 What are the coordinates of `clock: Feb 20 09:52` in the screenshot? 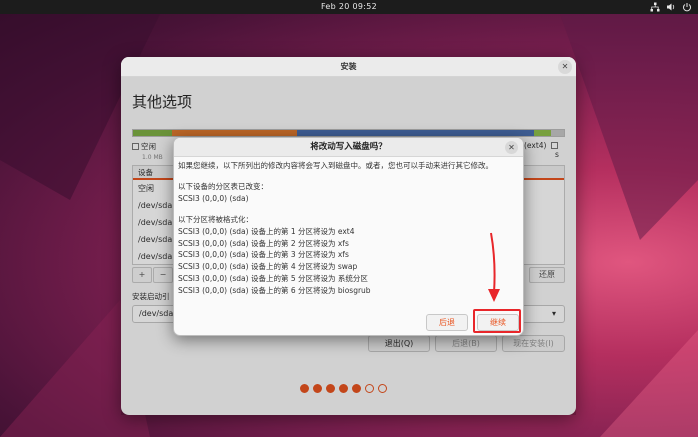 It's located at (349, 6).